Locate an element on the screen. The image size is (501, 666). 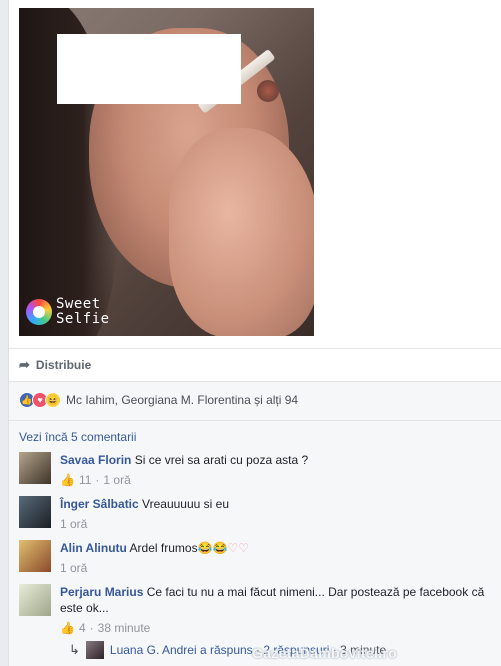
comment-text: Si ce vrei sa arati cu poza asta ? is located at coordinates (221, 460).